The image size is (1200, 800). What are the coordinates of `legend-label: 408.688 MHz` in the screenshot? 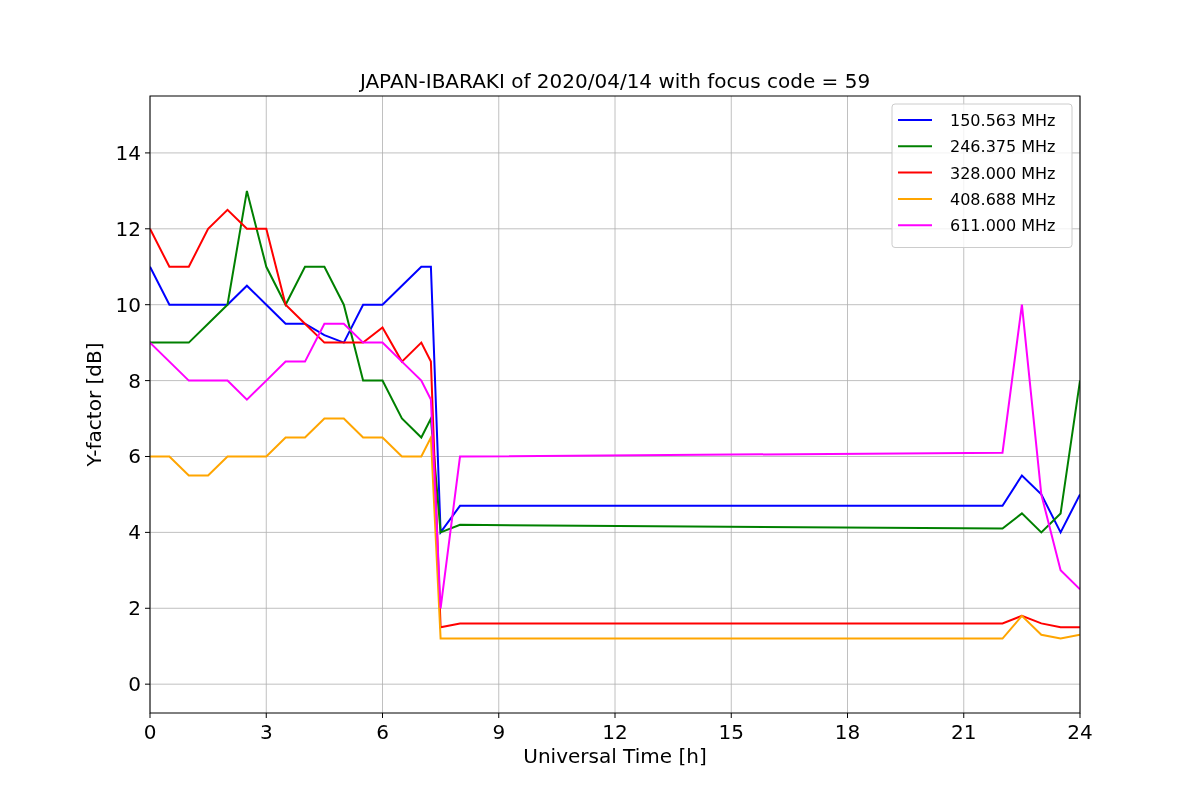 It's located at (1003, 199).